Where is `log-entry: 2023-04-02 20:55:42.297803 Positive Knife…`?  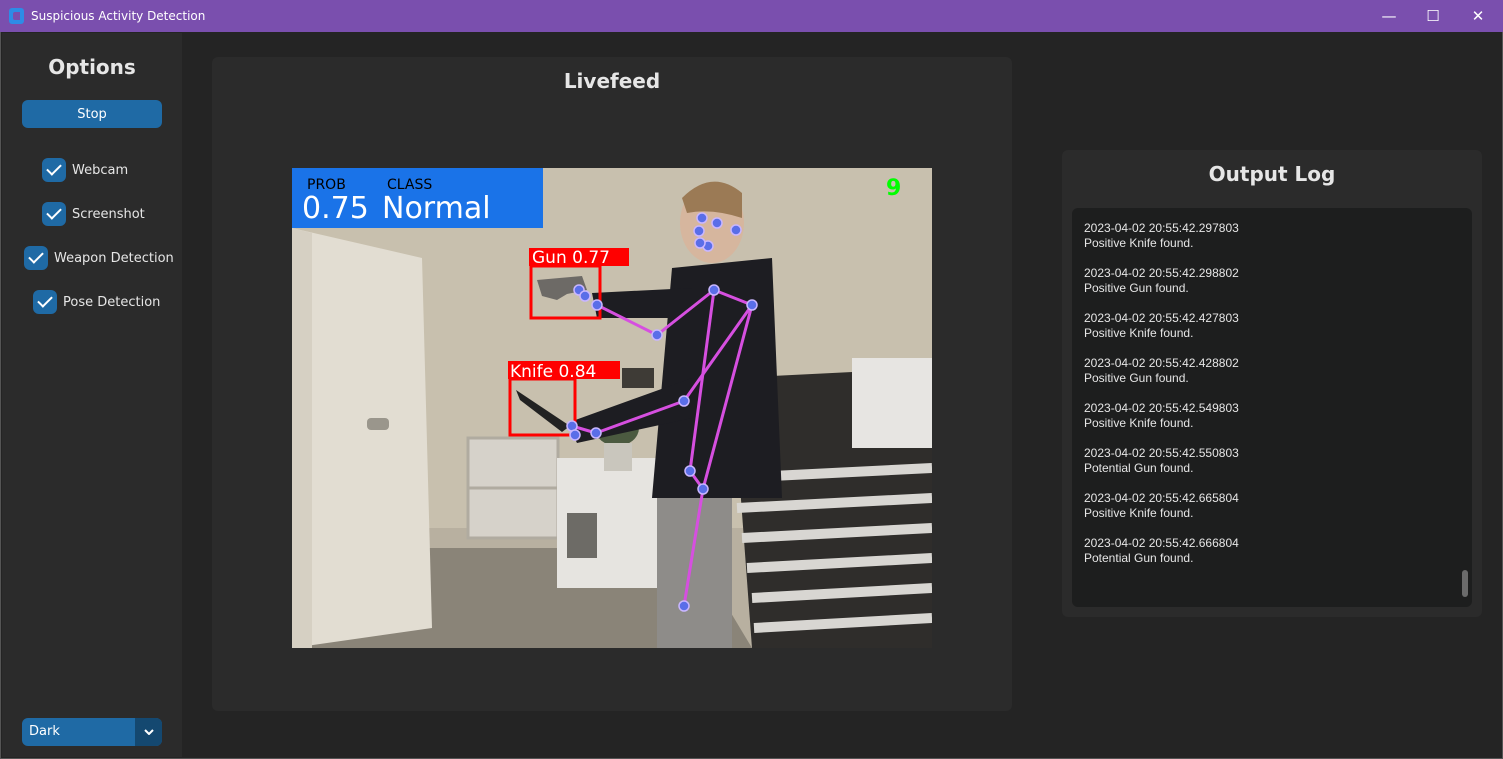
log-entry: 2023-04-02 20:55:42.297803 Positive Knife… is located at coordinates (1278, 236).